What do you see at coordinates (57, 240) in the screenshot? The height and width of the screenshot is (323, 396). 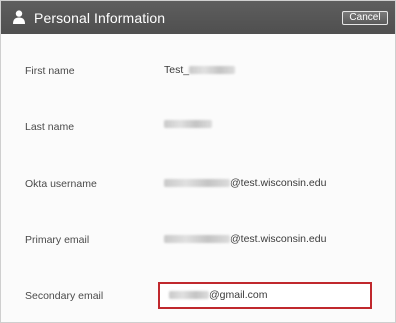 I see `primary-email-label: Primary email` at bounding box center [57, 240].